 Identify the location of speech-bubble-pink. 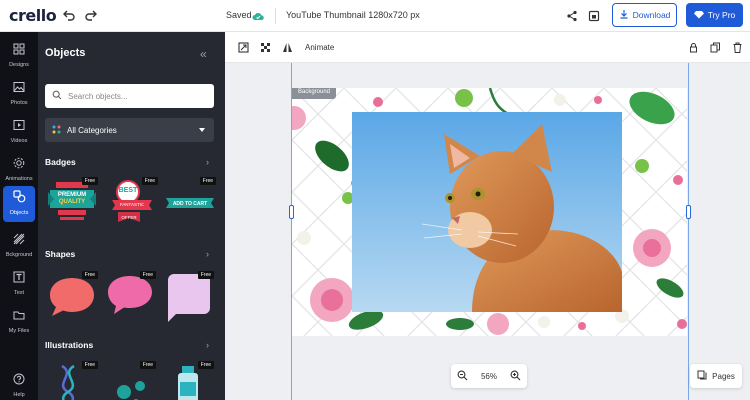
(130, 295).